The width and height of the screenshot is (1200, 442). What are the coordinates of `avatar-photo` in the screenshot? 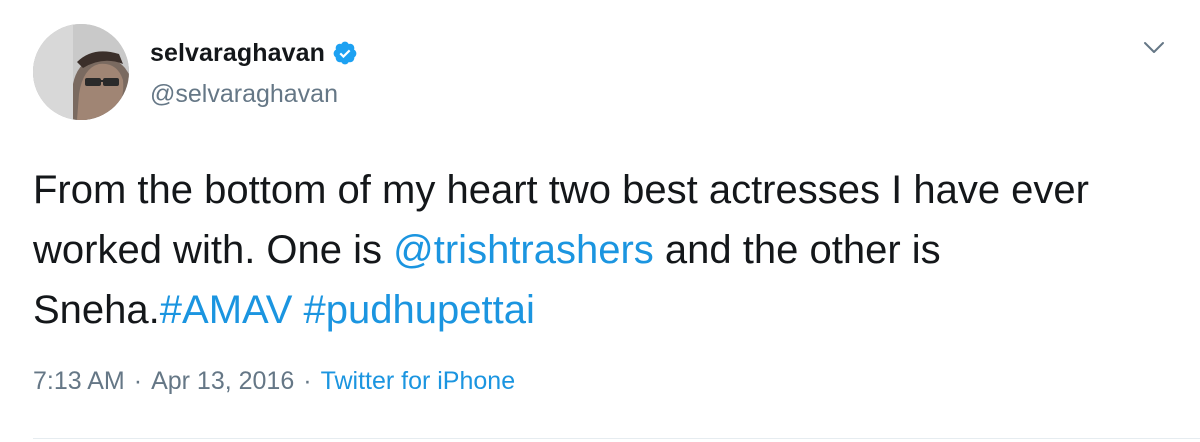 It's located at (81, 72).